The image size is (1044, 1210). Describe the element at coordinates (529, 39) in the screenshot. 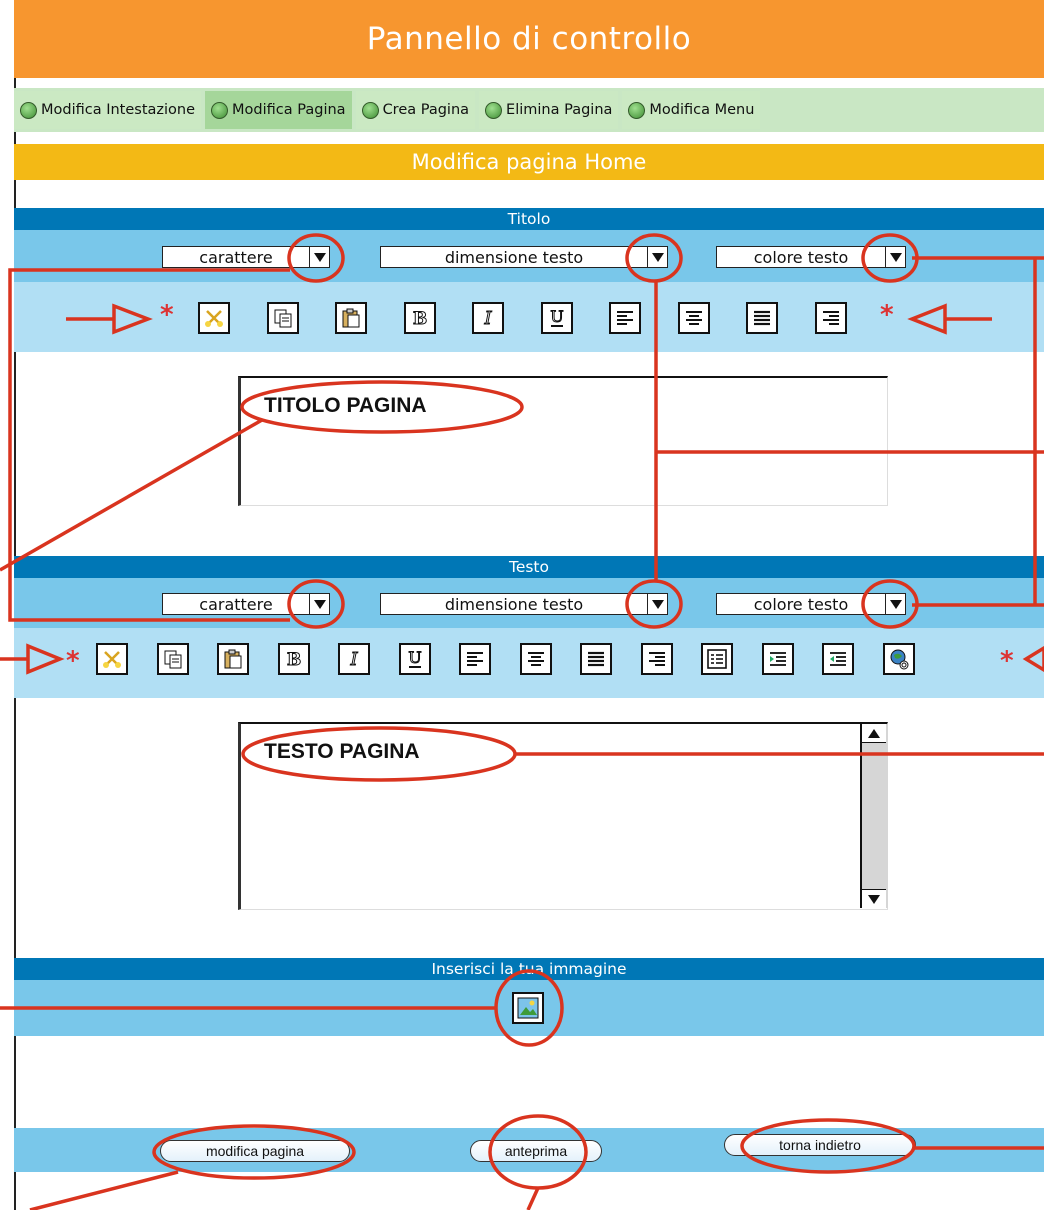

I see `page-title: Pannello di controllo` at that location.